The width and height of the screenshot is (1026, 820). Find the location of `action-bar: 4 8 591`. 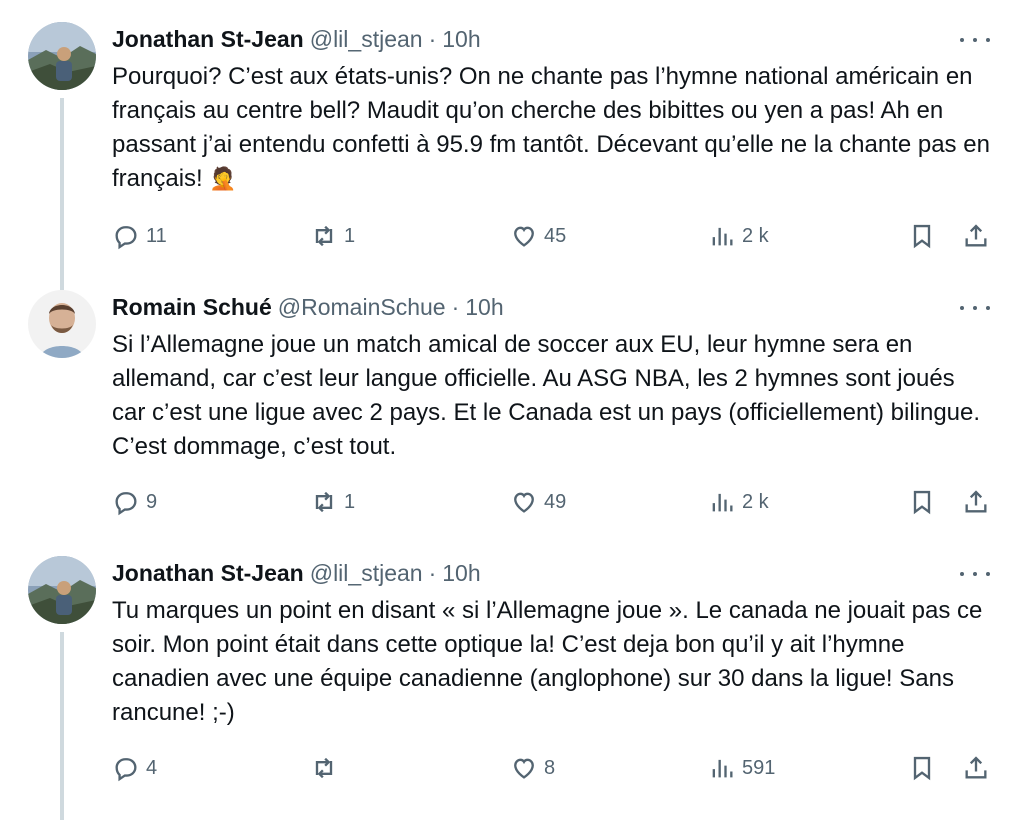

action-bar: 4 8 591 is located at coordinates (513, 768).